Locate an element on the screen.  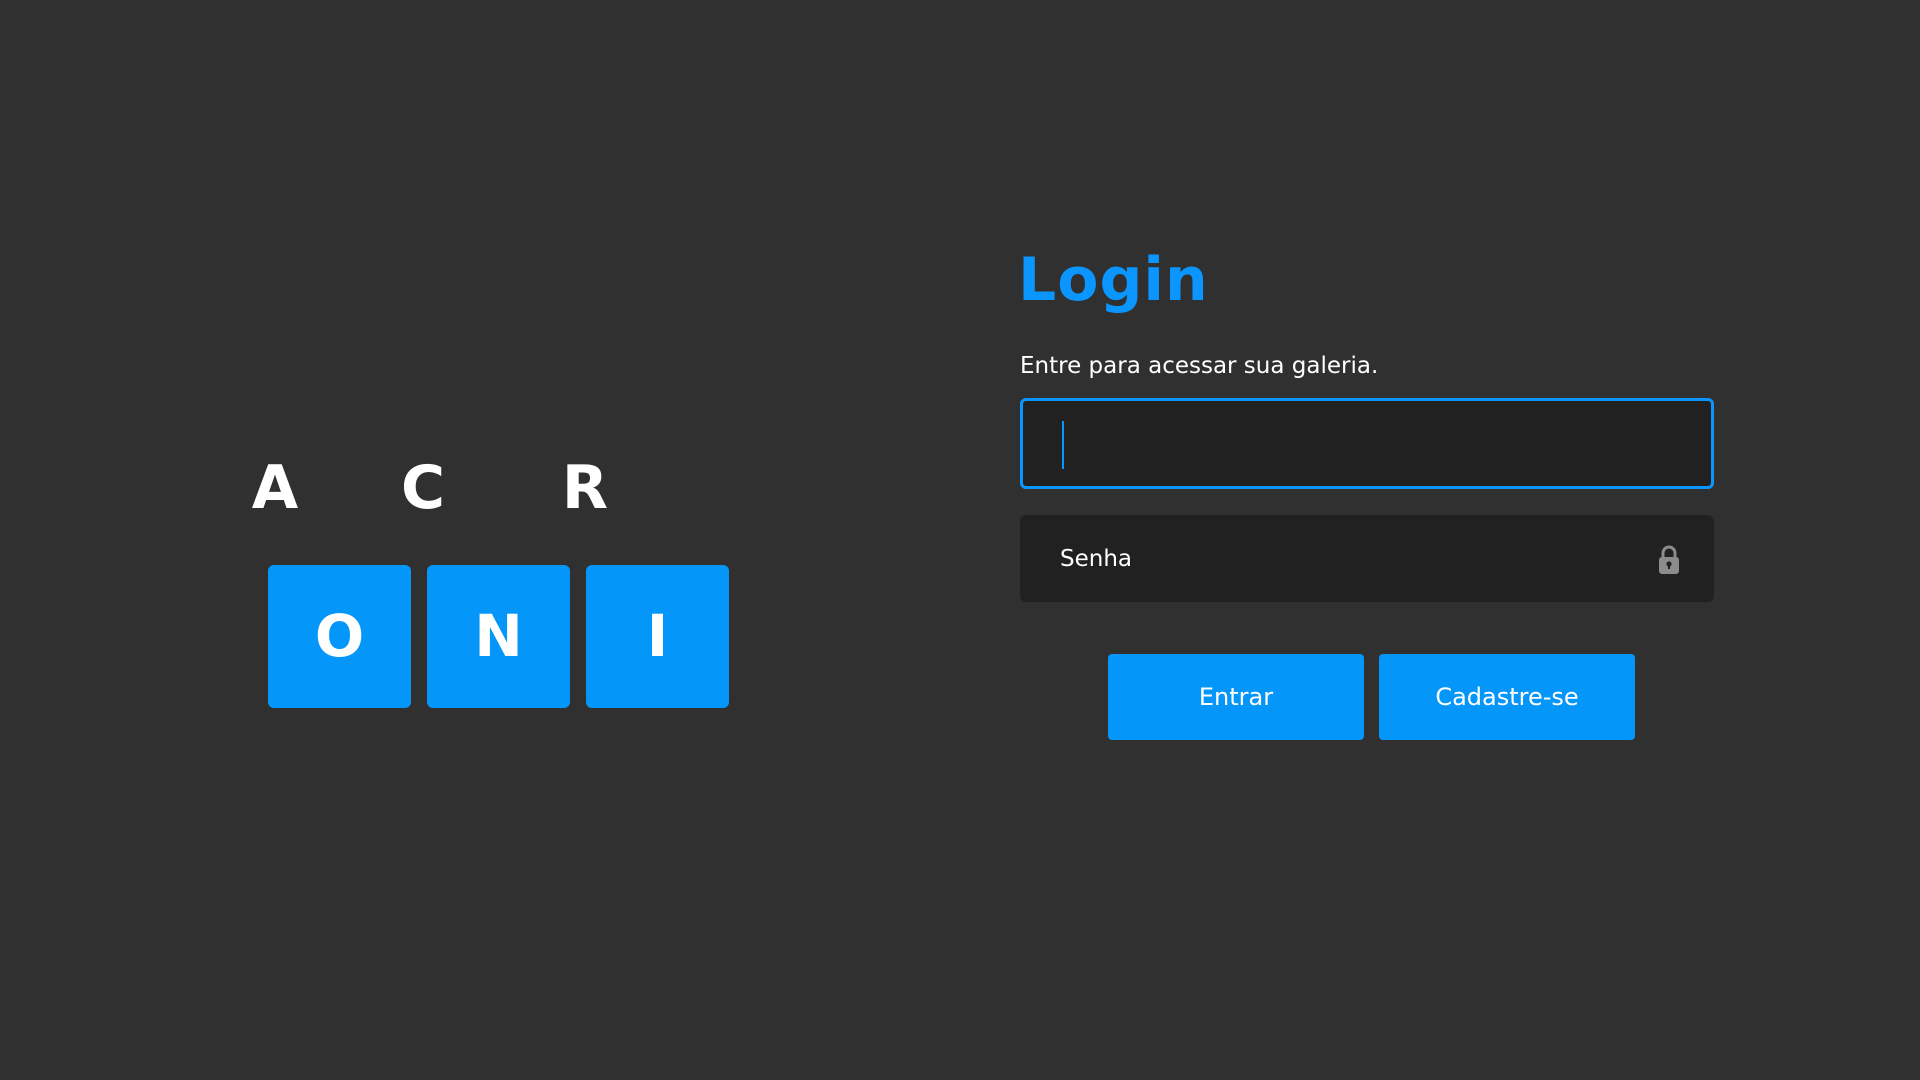
signup-button: Cadastre-se is located at coordinates (1507, 697).